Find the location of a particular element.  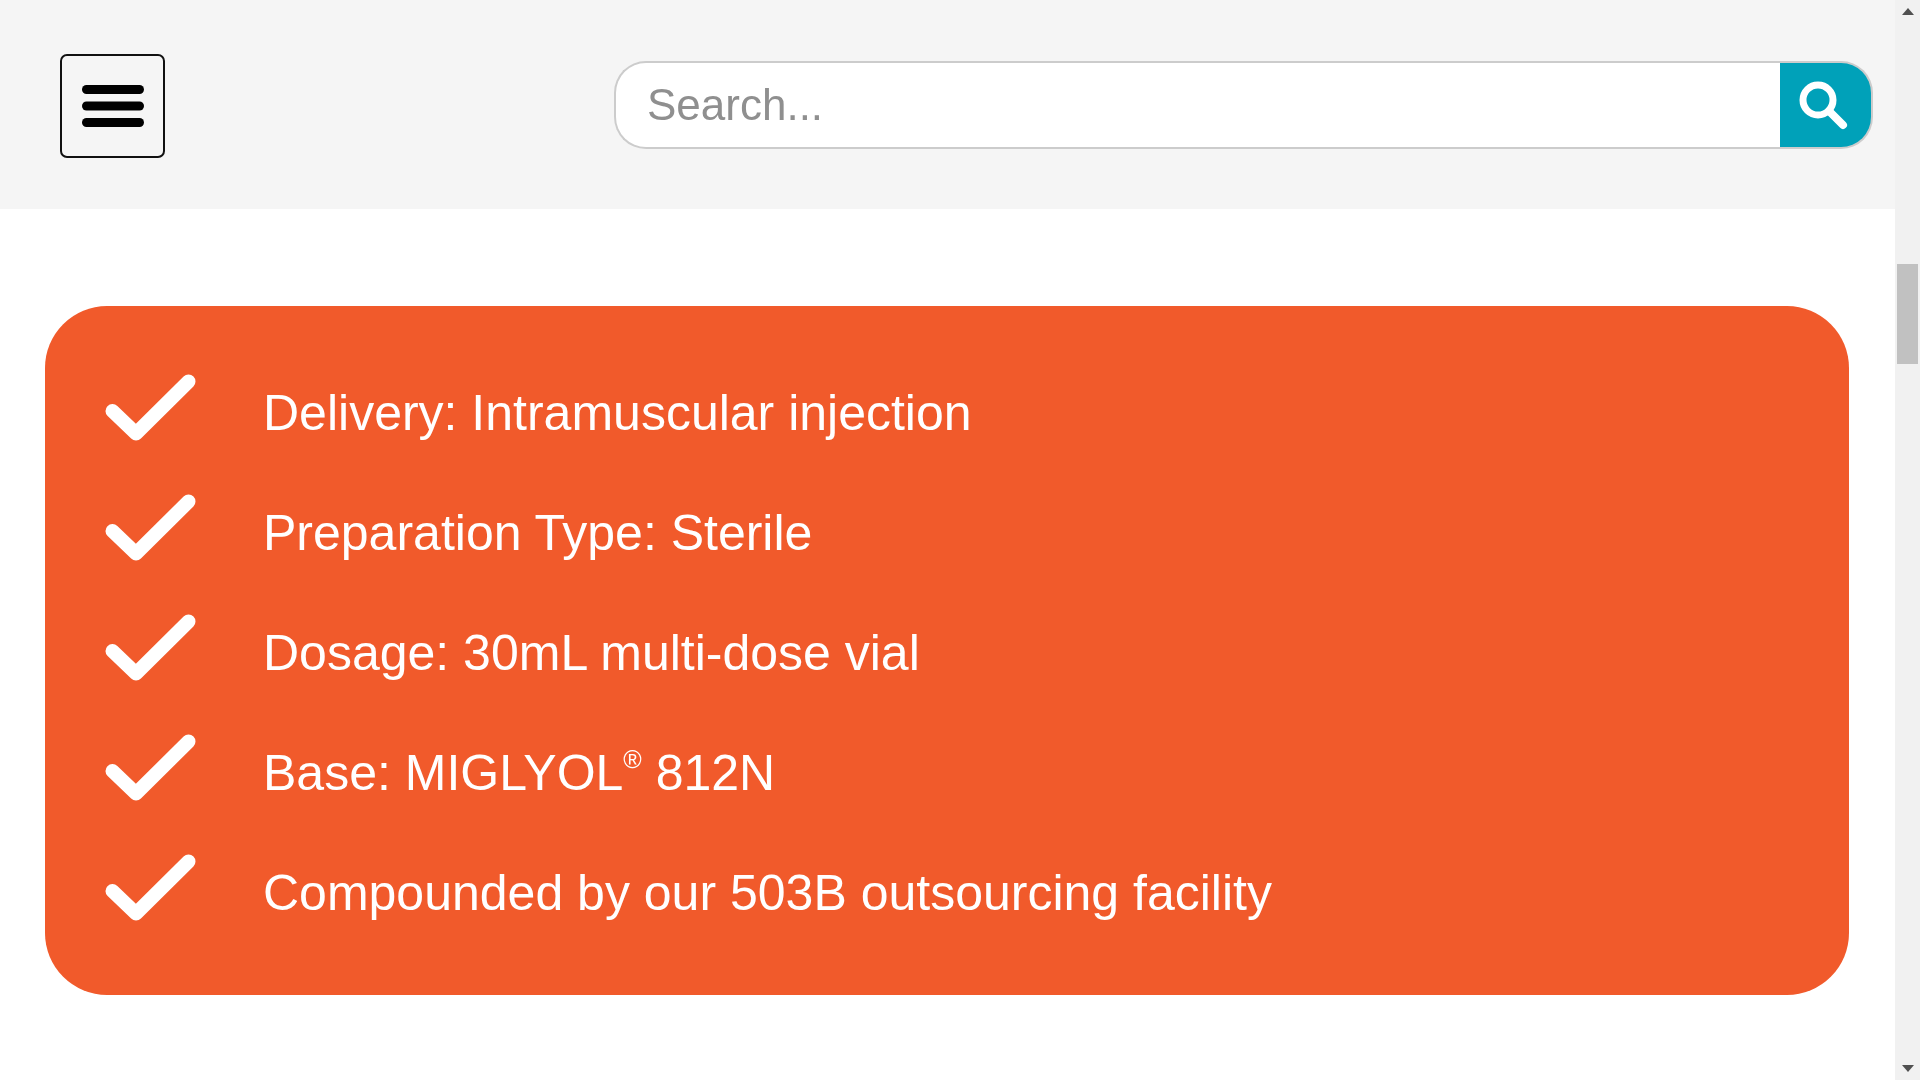

feature-text: Delivery: Intramuscular injection is located at coordinates (617, 413).